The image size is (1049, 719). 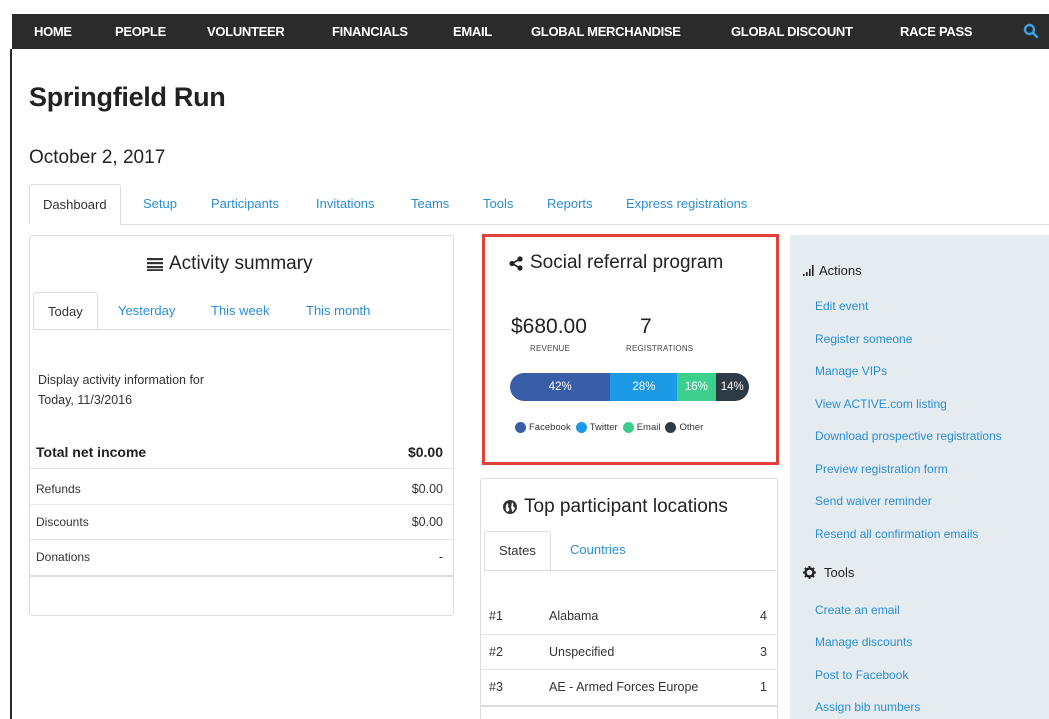 What do you see at coordinates (763, 616) in the screenshot?
I see `location-count: 4` at bounding box center [763, 616].